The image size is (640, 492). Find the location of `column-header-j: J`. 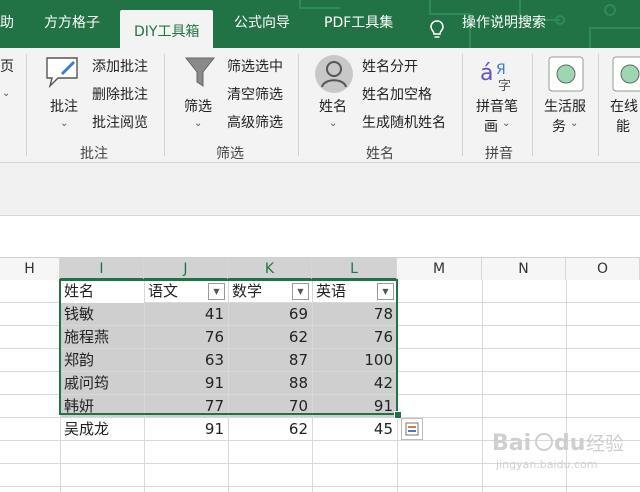

column-header-j: J is located at coordinates (186, 269).